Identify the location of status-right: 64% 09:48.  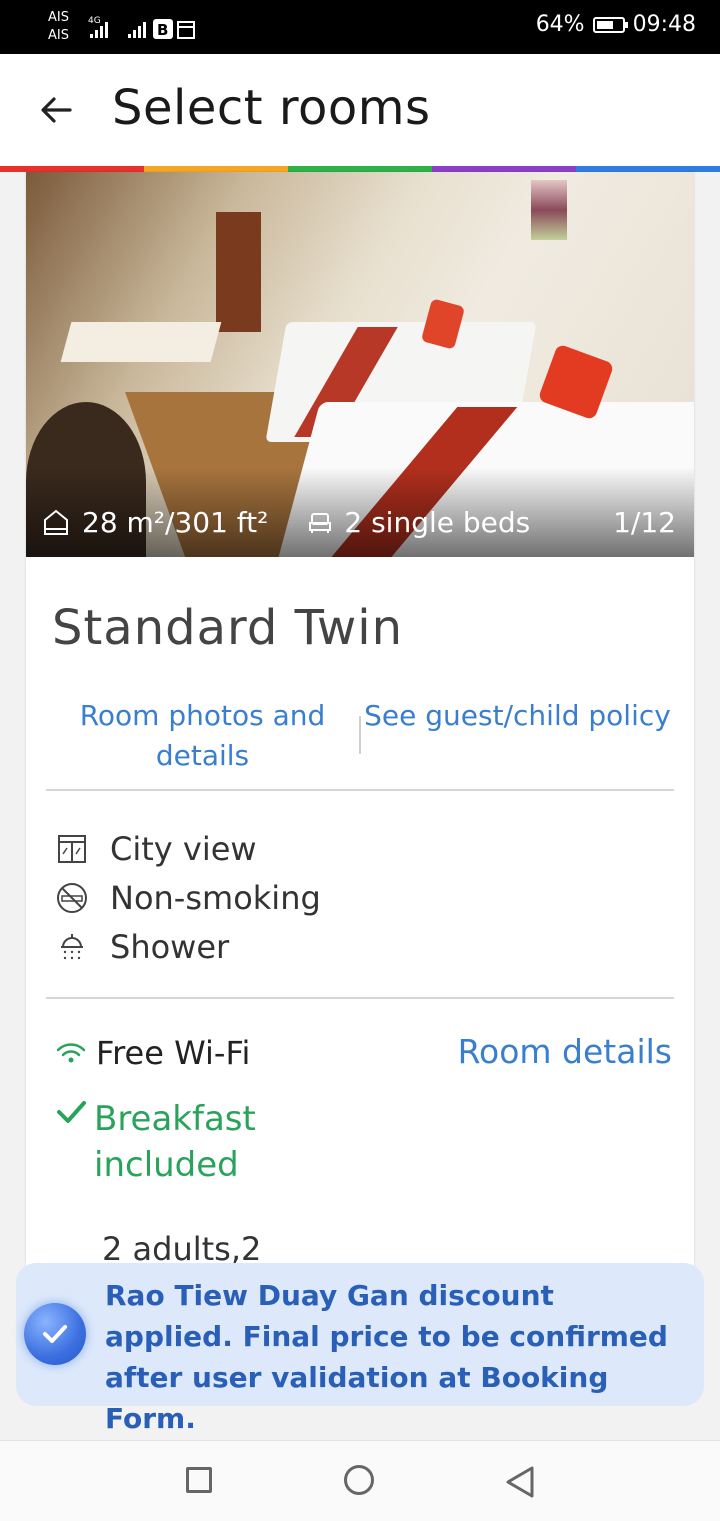
(616, 24).